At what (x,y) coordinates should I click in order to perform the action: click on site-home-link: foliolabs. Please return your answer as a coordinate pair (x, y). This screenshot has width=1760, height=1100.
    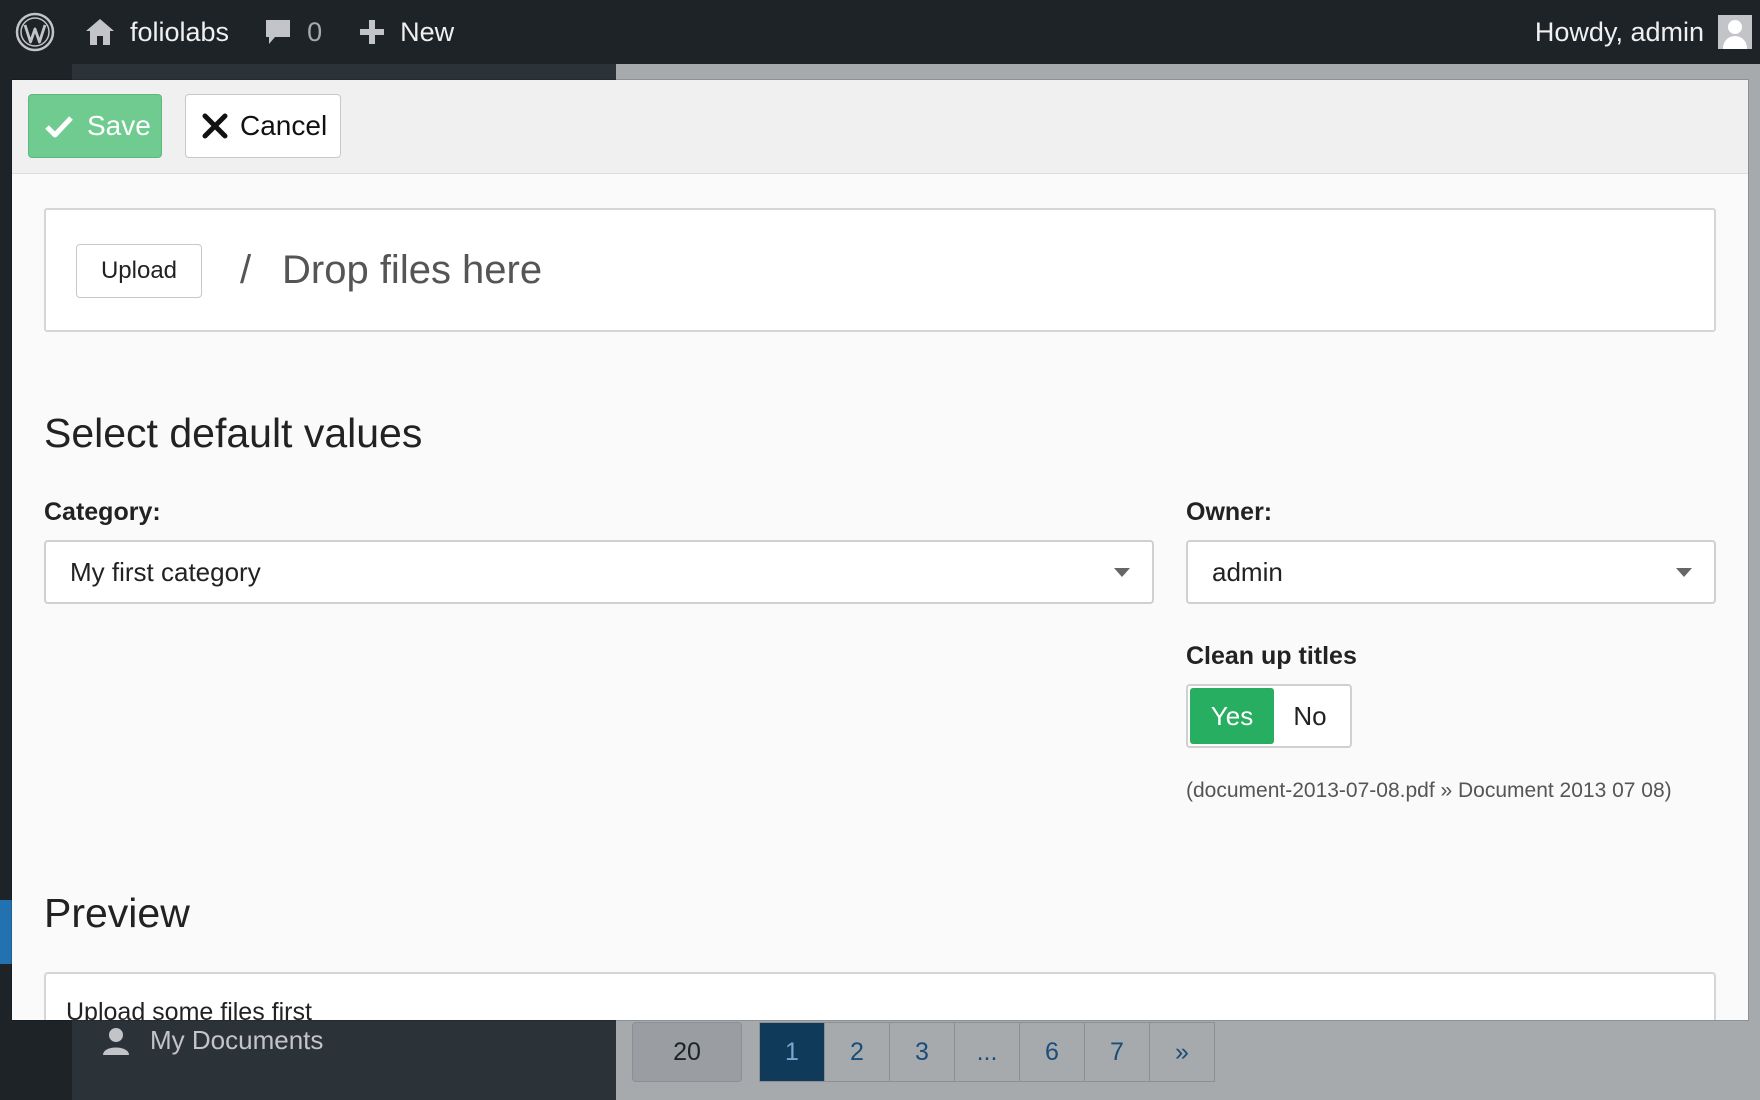
    Looking at the image, I should click on (156, 32).